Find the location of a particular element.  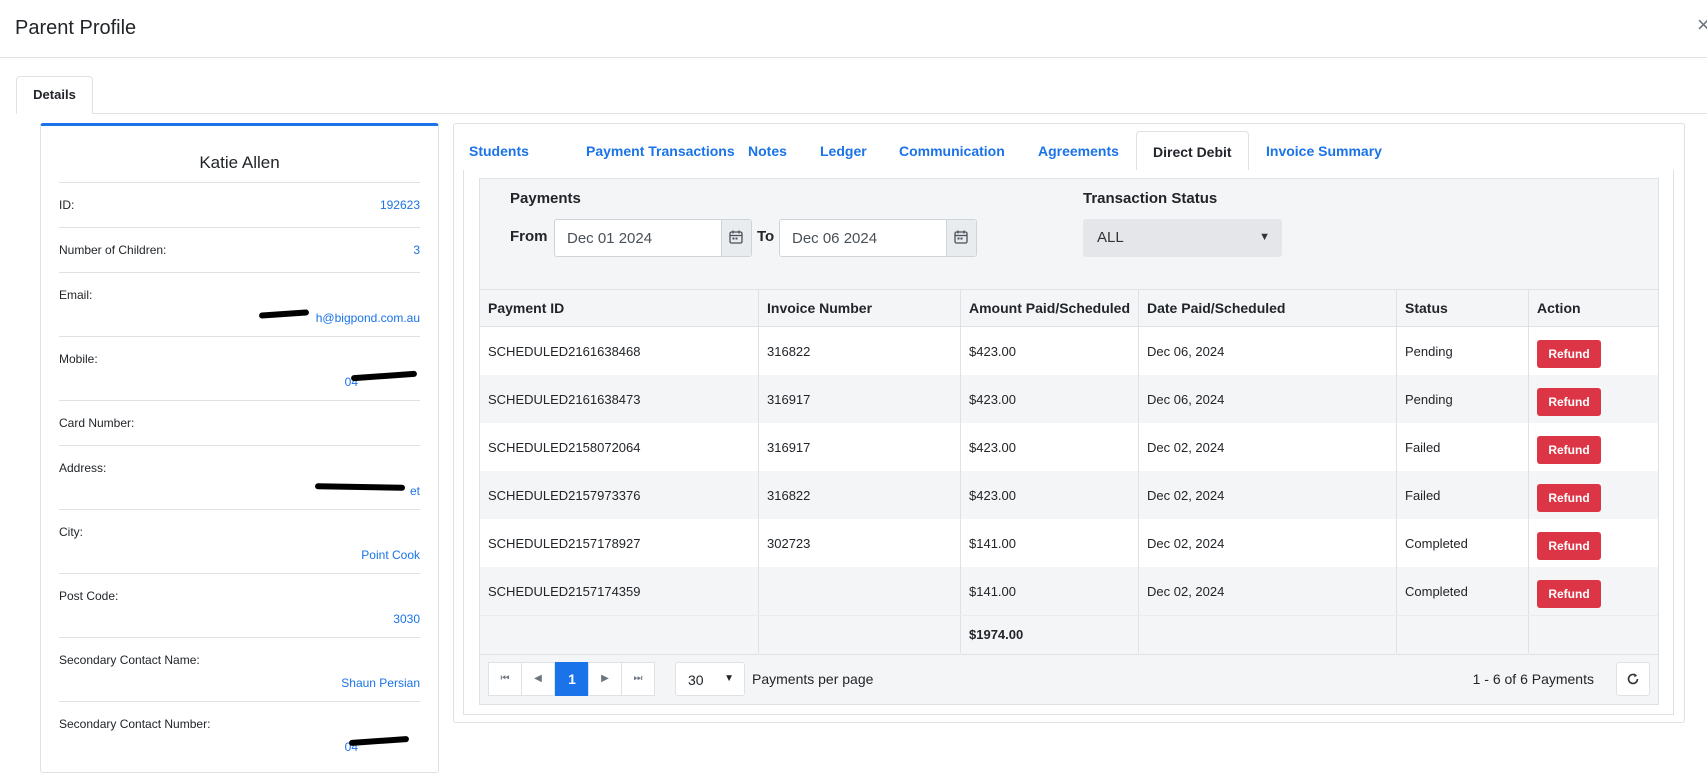

tab-invoice-summary: Invoice Summary is located at coordinates (1324, 151).